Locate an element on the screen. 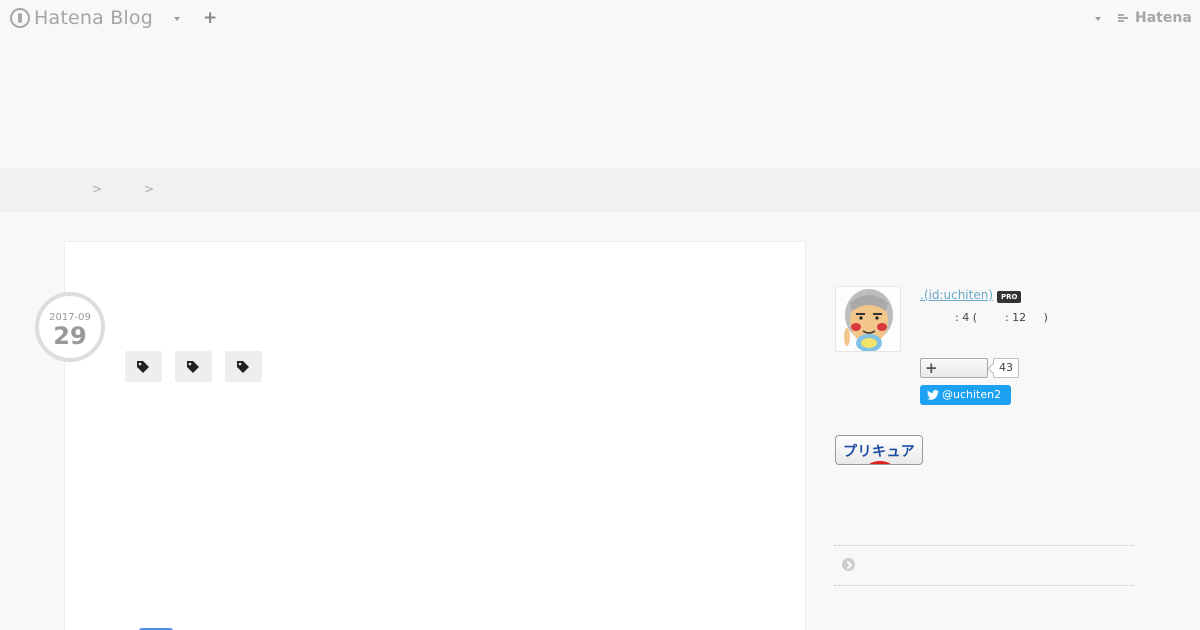 The width and height of the screenshot is (1200, 630). user-menu-dropdown-icon is located at coordinates (1098, 19).